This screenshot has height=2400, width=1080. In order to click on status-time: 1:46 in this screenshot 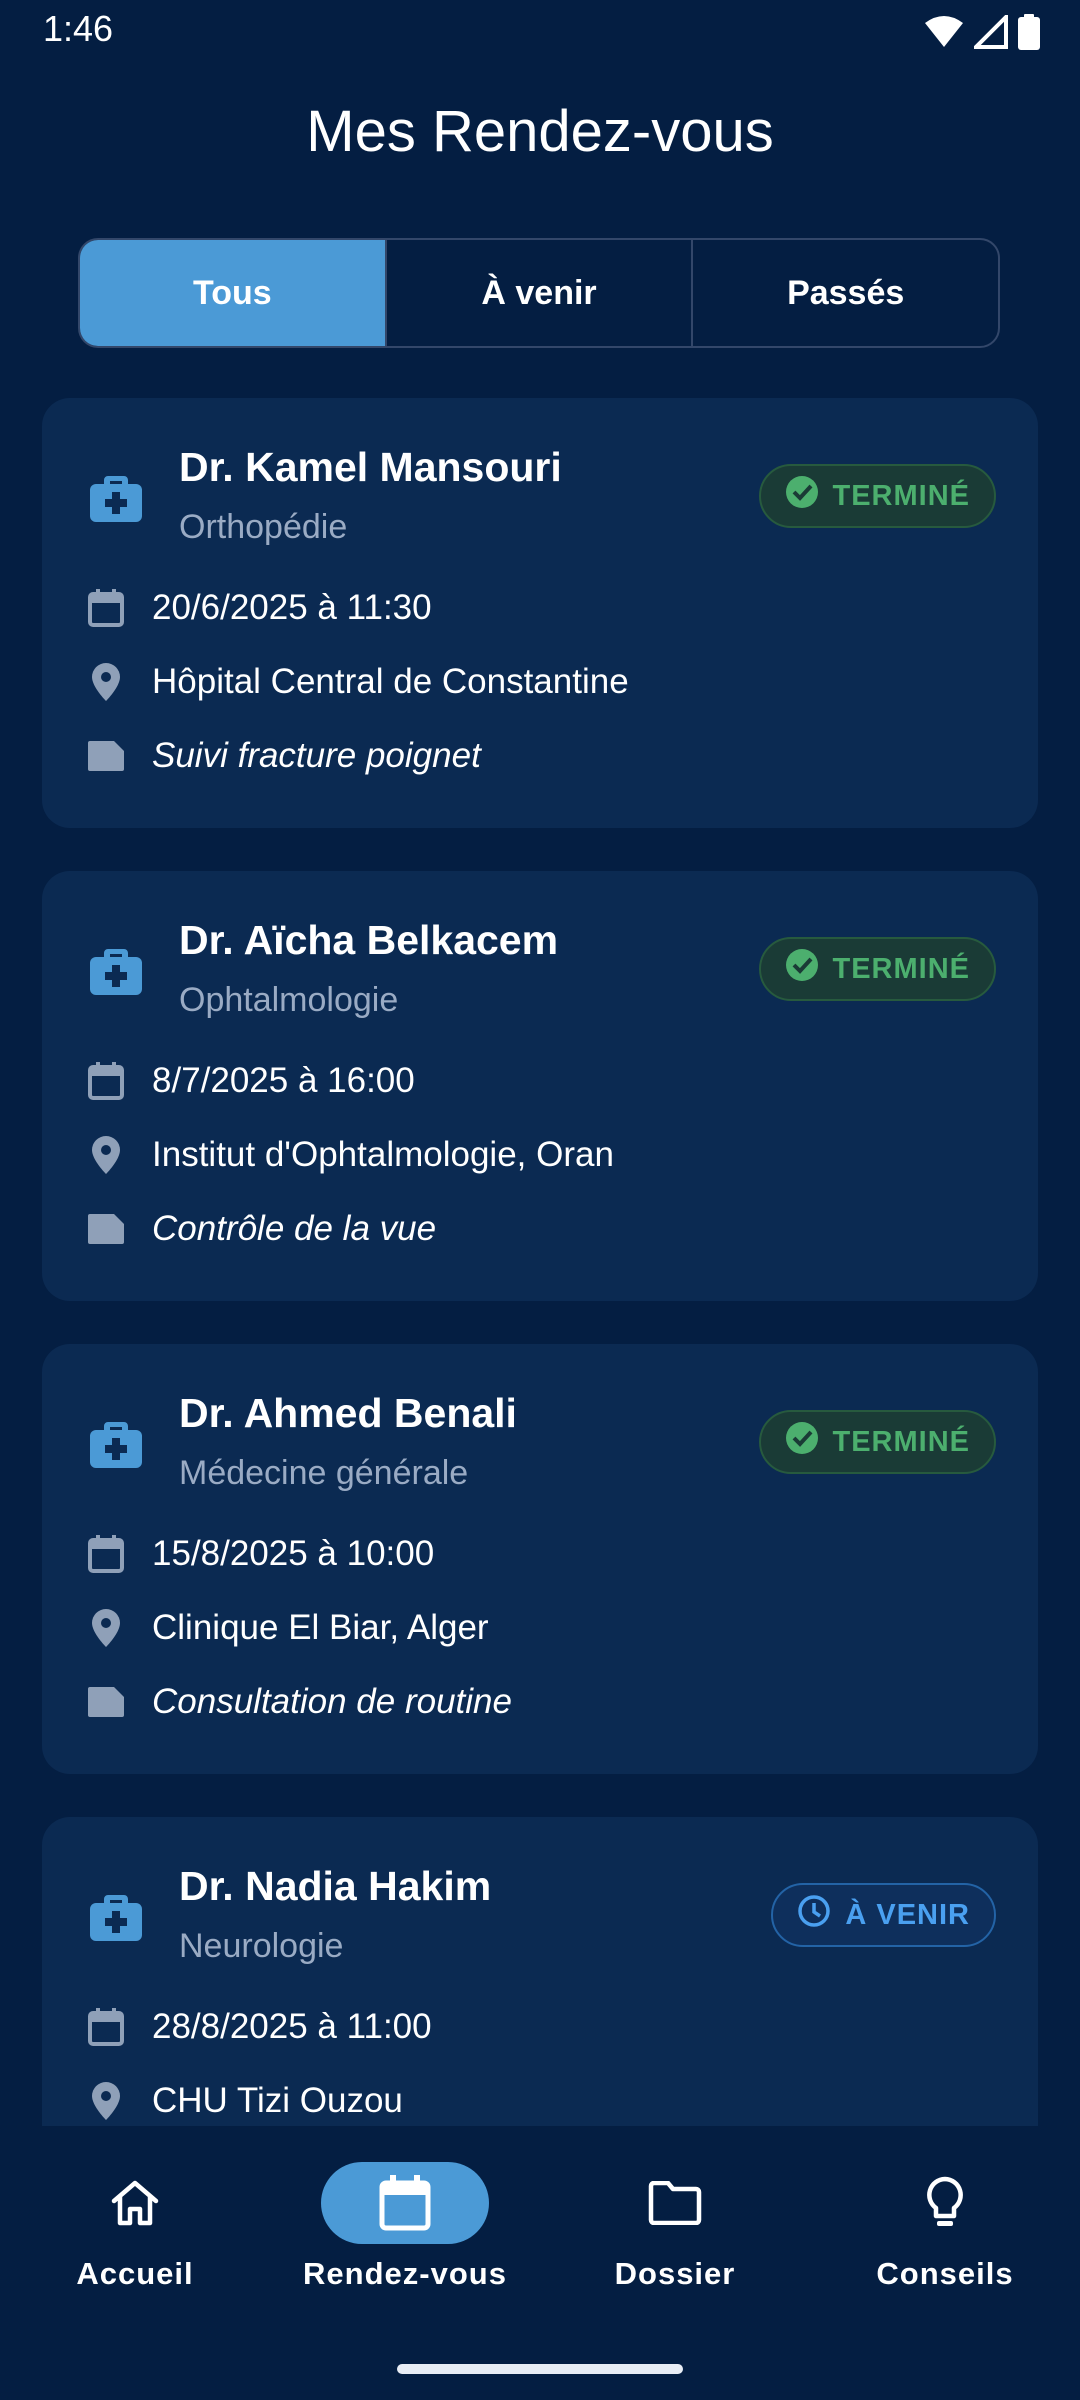, I will do `click(78, 28)`.